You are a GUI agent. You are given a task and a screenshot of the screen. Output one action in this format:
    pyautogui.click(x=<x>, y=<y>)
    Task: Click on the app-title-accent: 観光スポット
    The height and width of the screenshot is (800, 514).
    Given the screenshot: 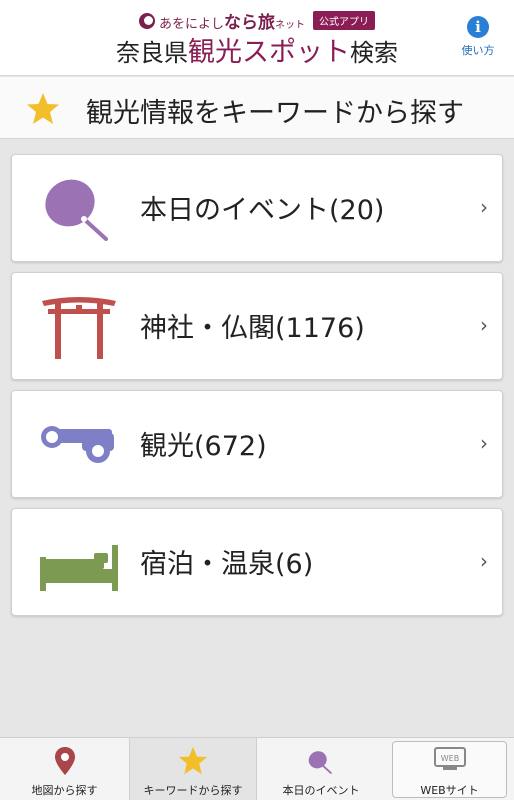 What is the action you would take?
    pyautogui.click(x=269, y=52)
    